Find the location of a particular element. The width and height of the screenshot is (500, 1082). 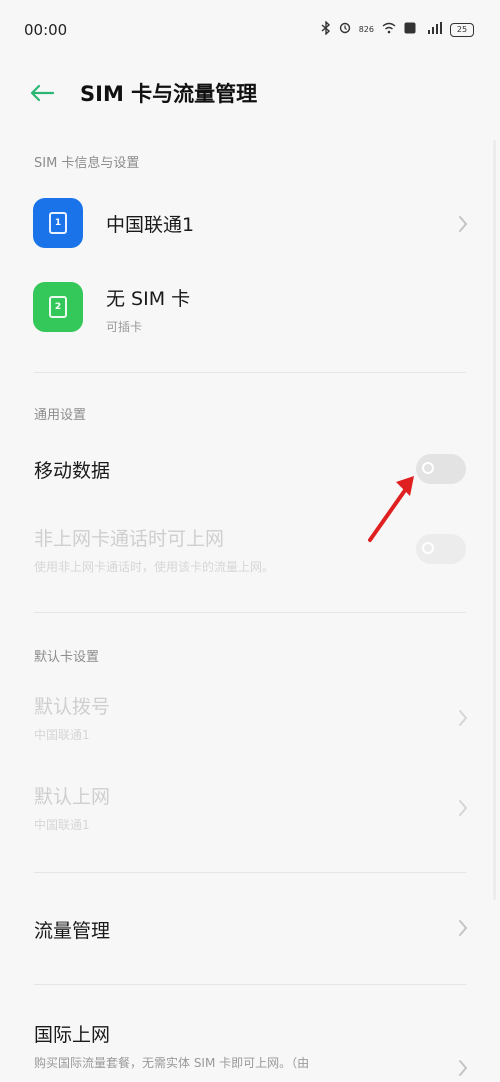

sim-card-2-row: 2 无 SIM 卡 可插卡 is located at coordinates (250, 310).